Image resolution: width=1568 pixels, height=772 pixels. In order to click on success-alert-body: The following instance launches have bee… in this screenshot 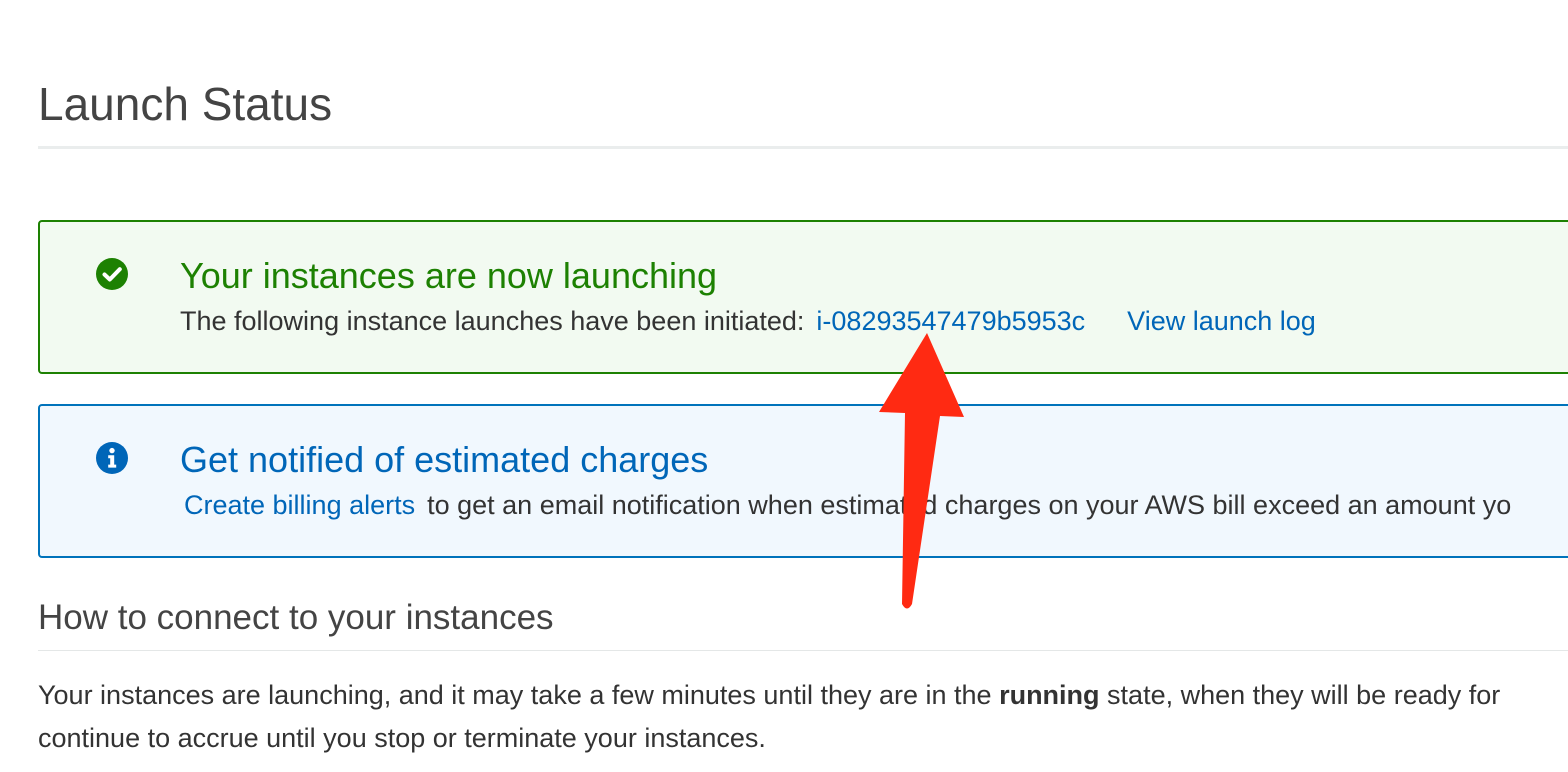, I will do `click(748, 321)`.